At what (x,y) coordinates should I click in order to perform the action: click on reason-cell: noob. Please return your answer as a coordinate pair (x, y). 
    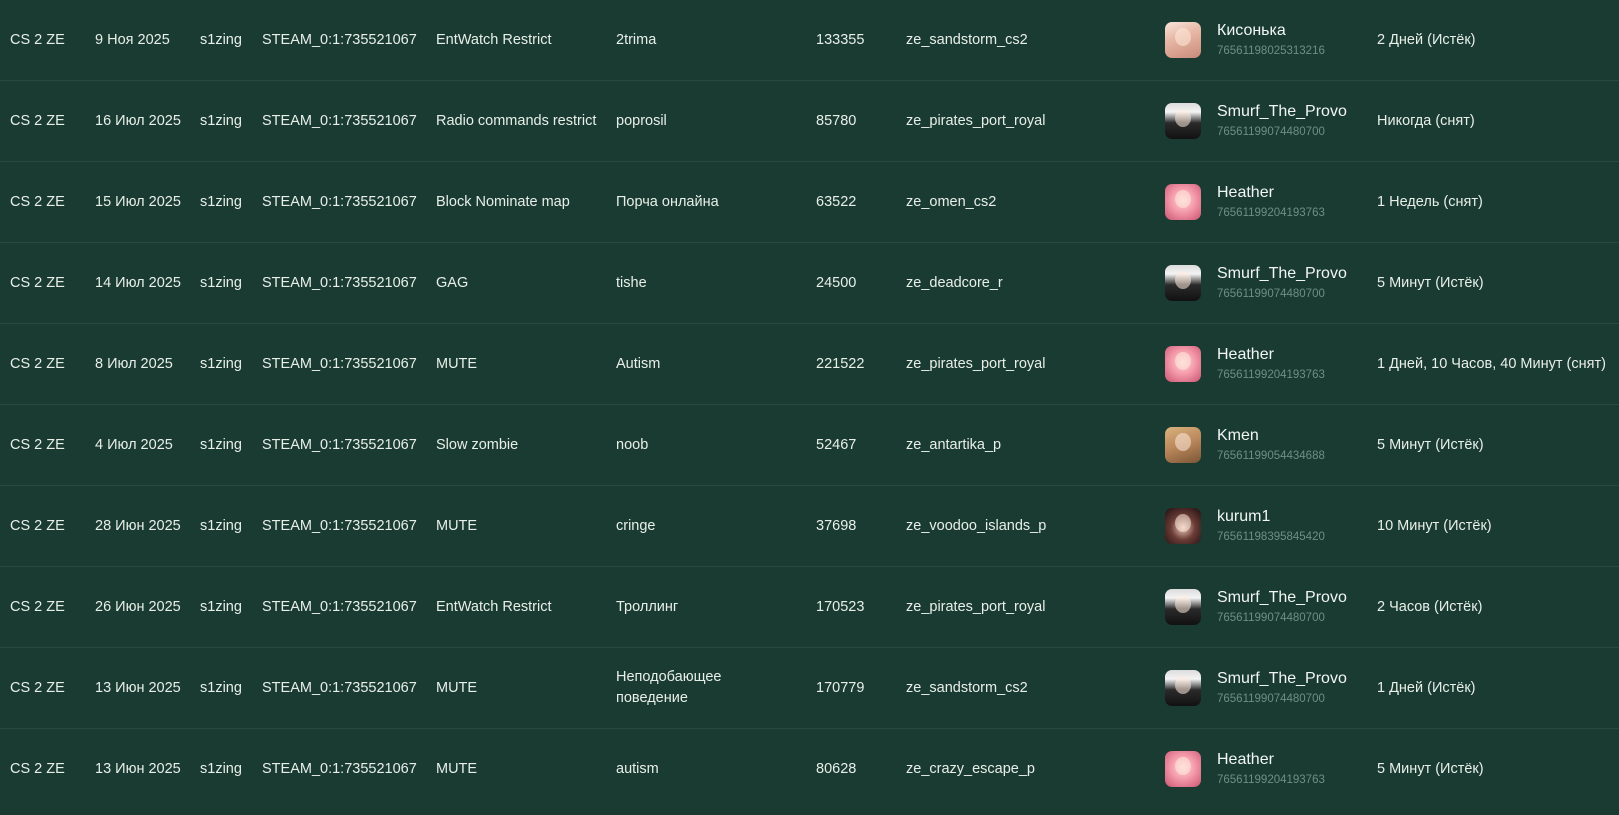
    Looking at the image, I should click on (632, 444).